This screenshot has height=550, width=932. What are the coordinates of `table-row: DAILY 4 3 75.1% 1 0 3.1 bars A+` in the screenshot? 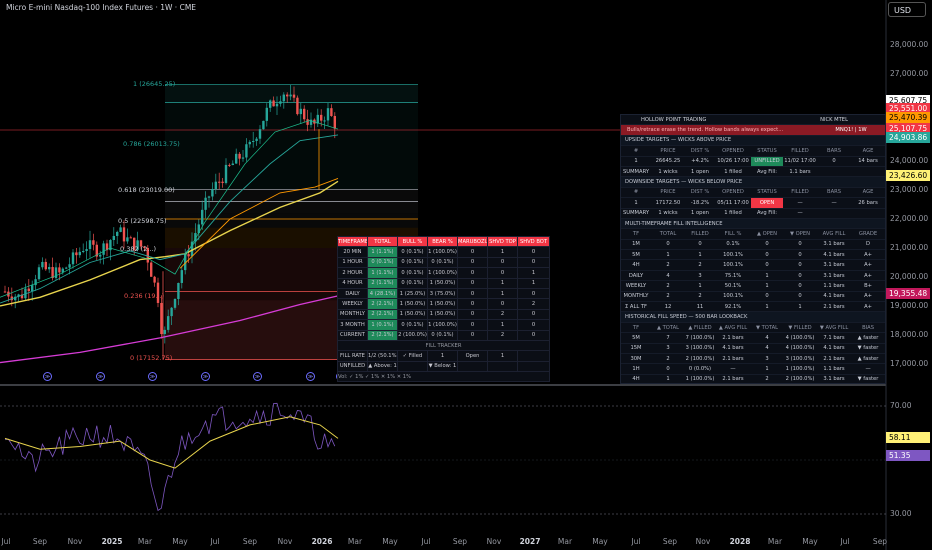 It's located at (753, 276).